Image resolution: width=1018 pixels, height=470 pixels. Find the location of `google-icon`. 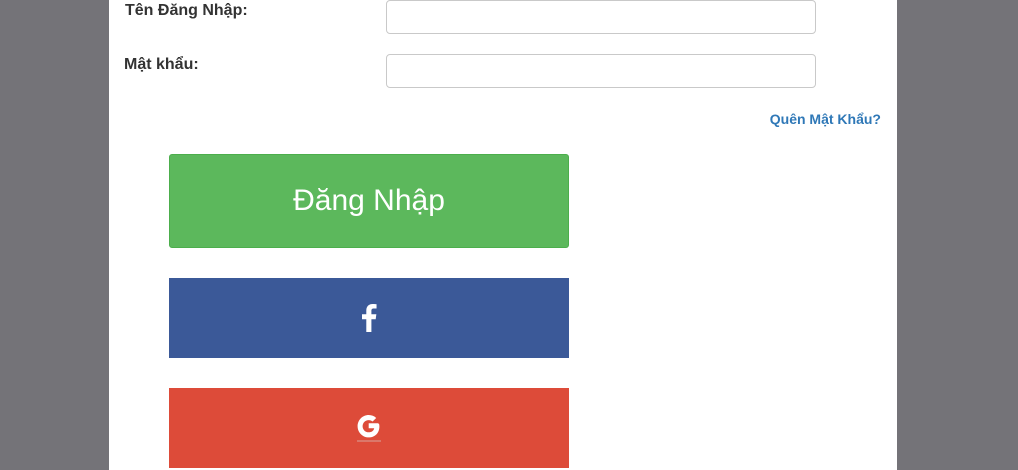

google-icon is located at coordinates (369, 428).